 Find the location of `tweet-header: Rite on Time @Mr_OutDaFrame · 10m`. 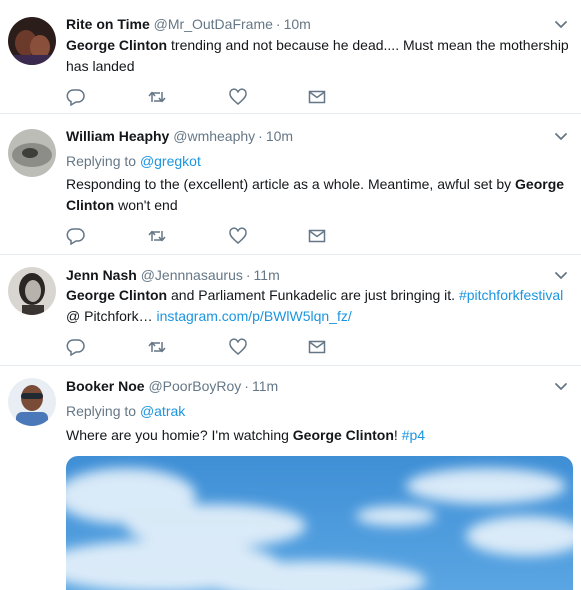

tweet-header: Rite on Time @Mr_OutDaFrame · 10m is located at coordinates (188, 24).